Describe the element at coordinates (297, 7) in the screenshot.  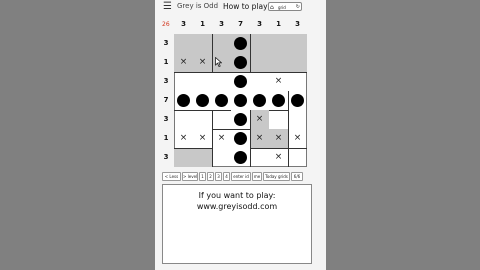
I see `refresh-icon: ↻` at that location.